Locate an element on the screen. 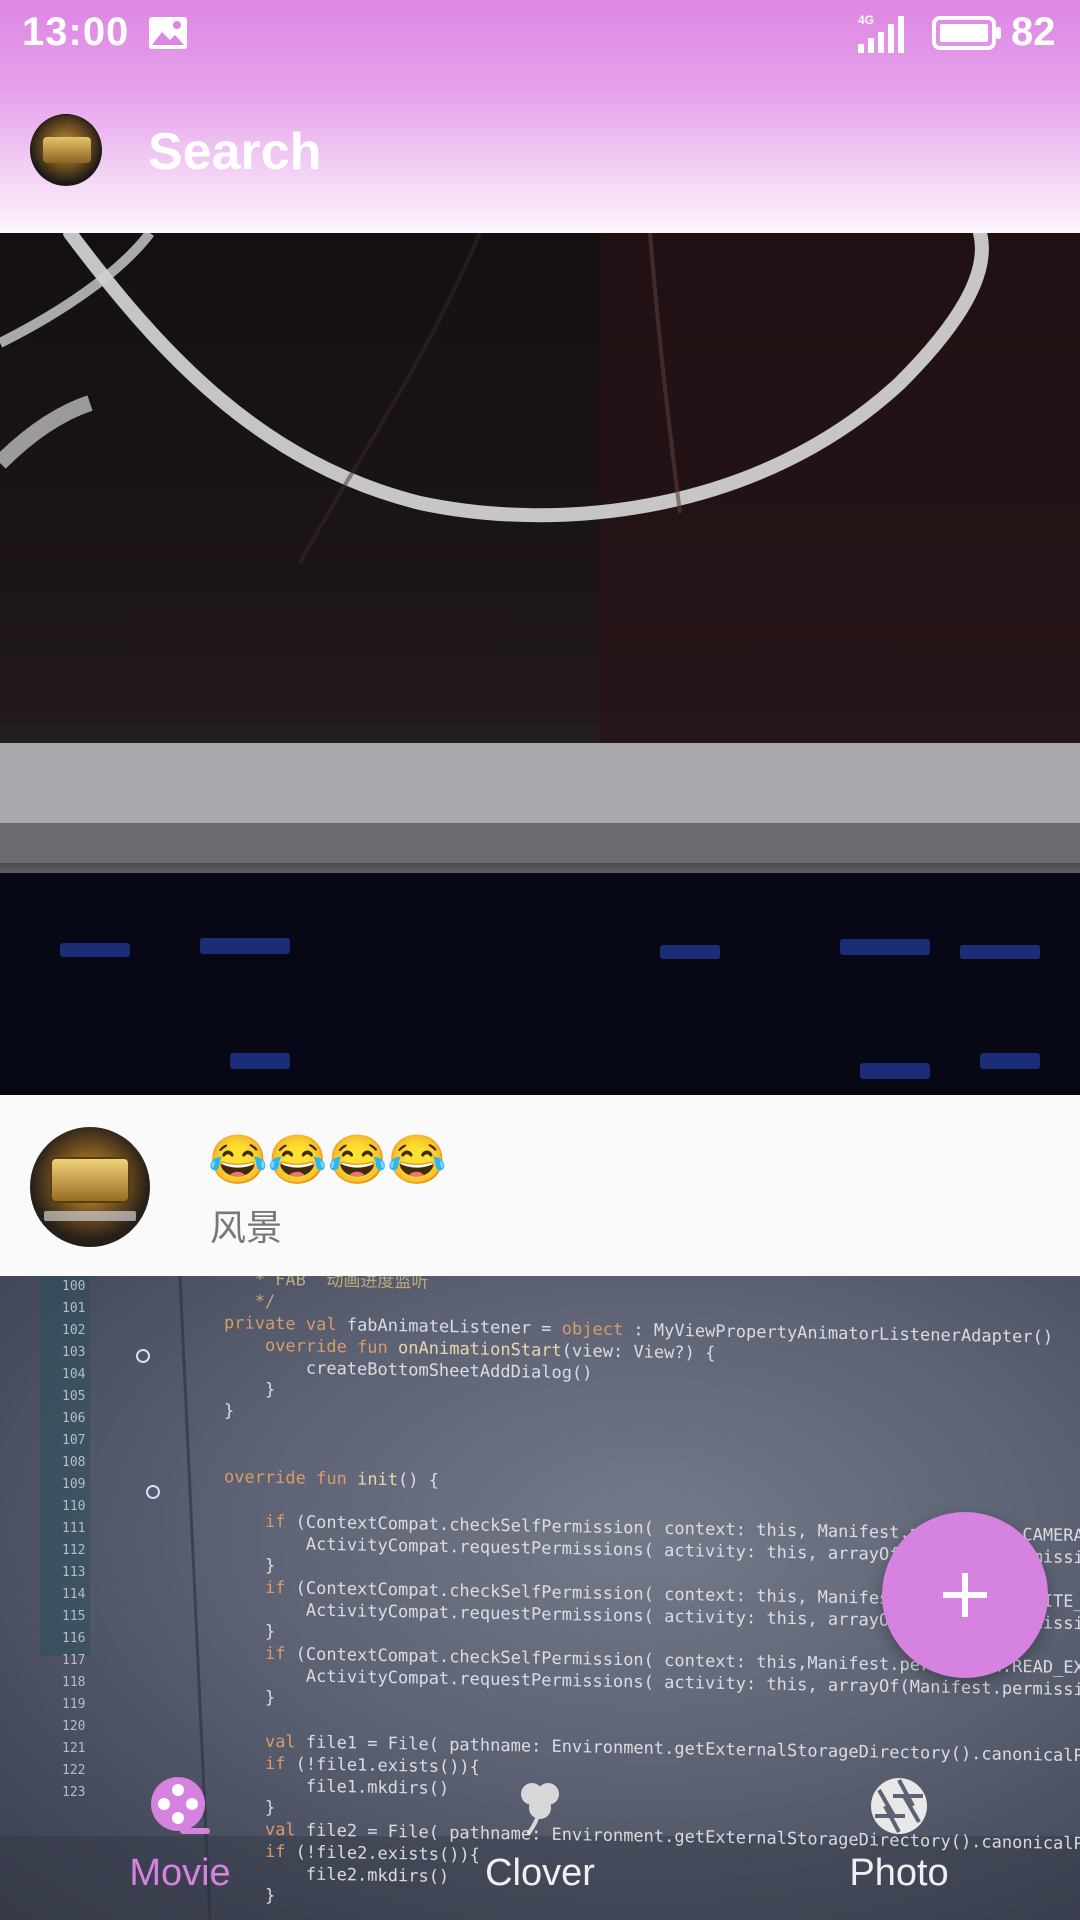  bottom-navigation: Movie Clover Photo is located at coordinates (540, 1845).